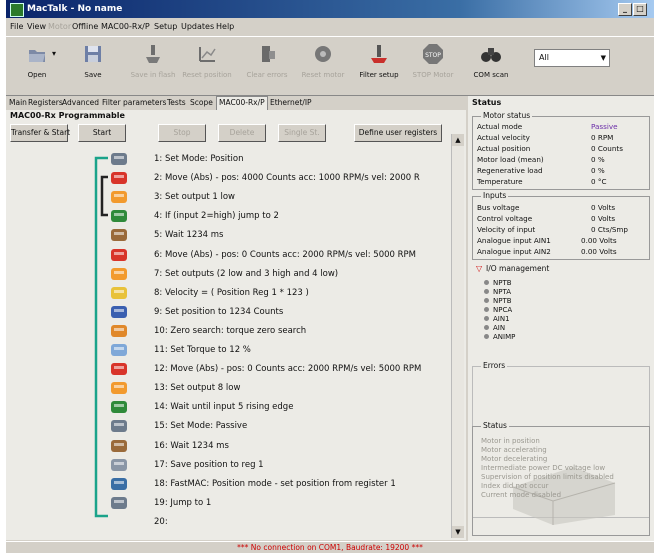  What do you see at coordinates (501, 319) in the screenshot?
I see `io-item-label: AIN1` at bounding box center [501, 319].